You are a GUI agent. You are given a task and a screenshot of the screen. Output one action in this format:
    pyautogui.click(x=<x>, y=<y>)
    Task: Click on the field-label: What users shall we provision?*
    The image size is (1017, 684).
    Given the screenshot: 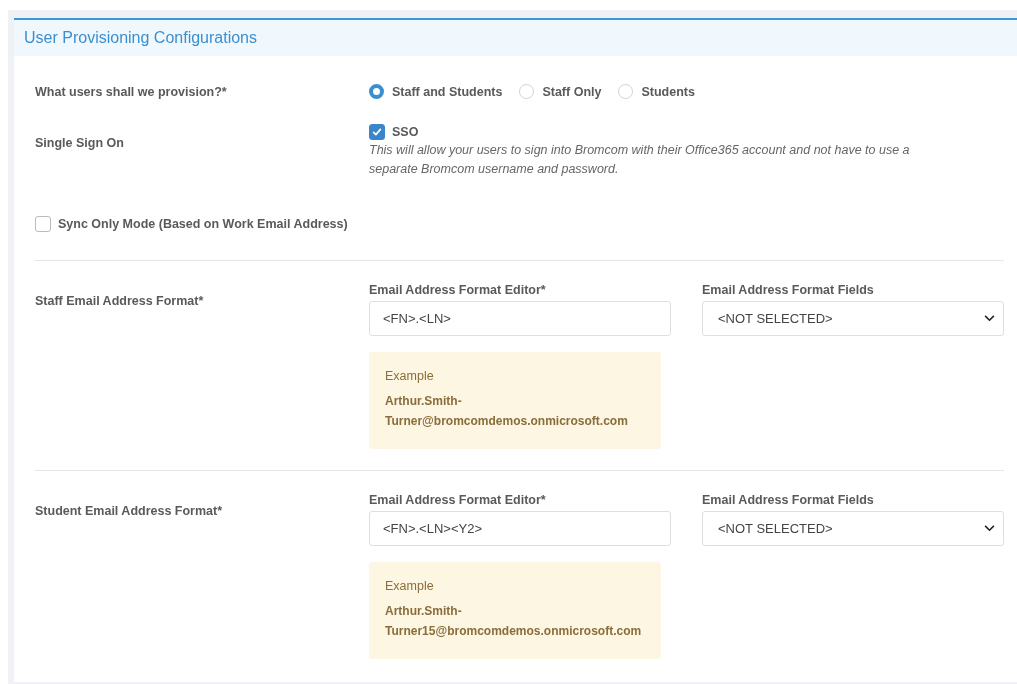 What is the action you would take?
    pyautogui.click(x=131, y=91)
    